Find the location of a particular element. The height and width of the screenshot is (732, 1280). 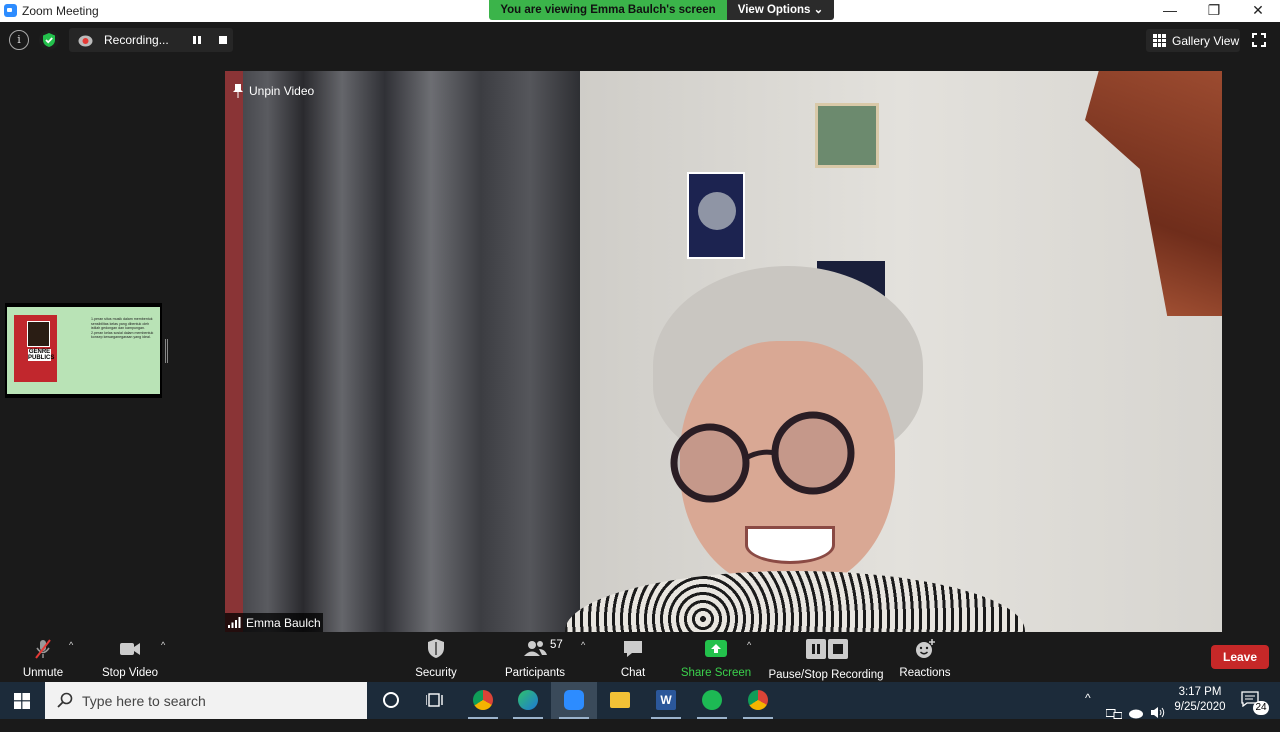

task-view-button is located at coordinates (435, 700).